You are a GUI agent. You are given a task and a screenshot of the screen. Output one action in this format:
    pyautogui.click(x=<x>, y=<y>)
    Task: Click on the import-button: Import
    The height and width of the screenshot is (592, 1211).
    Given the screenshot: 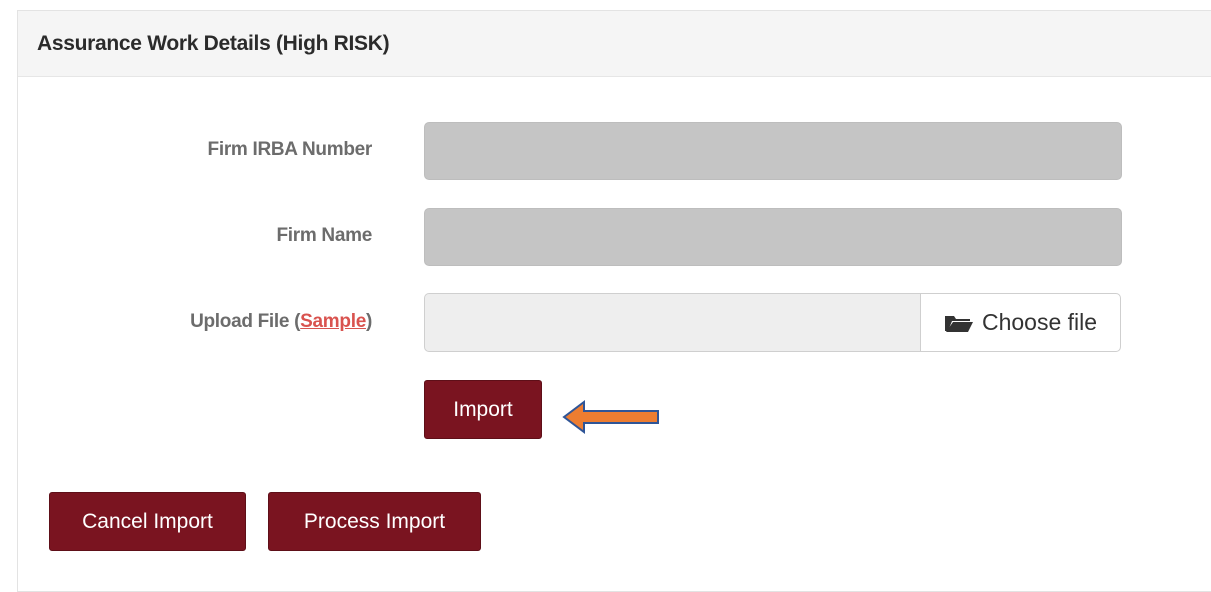 What is the action you would take?
    pyautogui.click(x=483, y=409)
    